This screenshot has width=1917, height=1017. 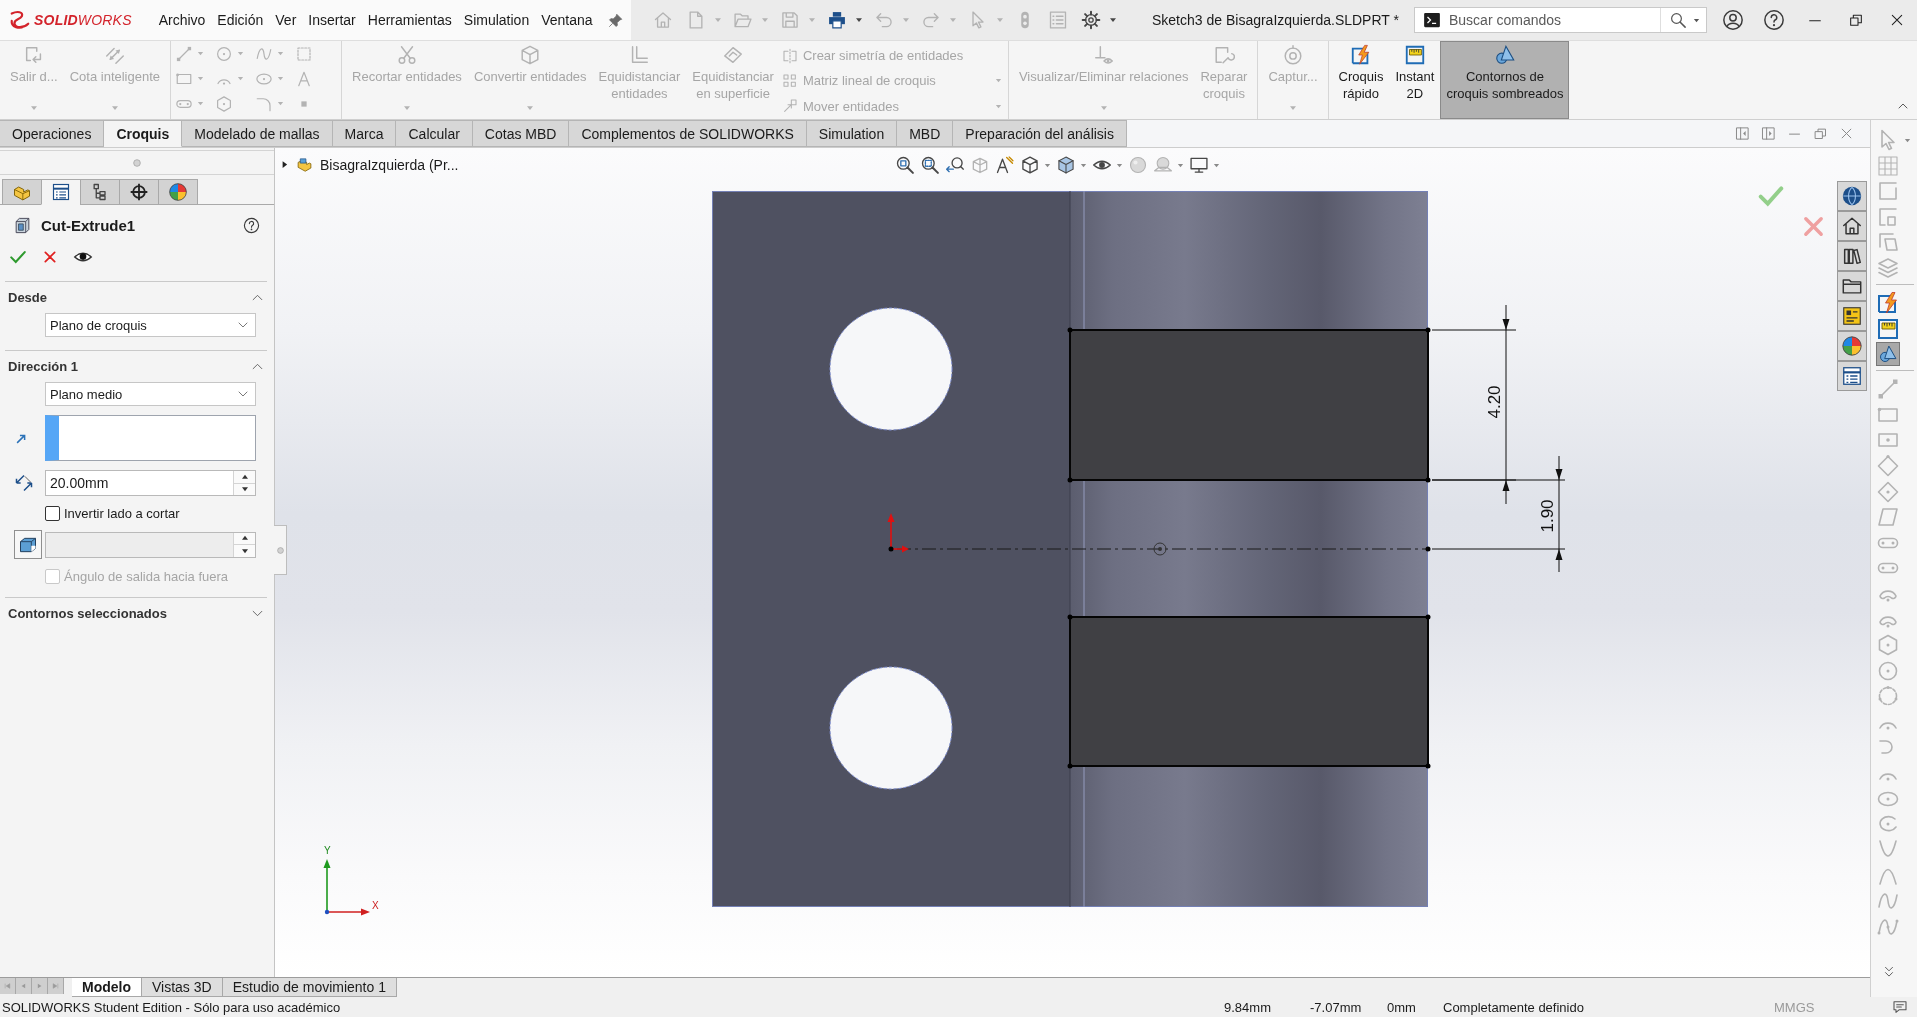 I want to click on sketch-status: Completamente definido, so click(x=1514, y=1007).